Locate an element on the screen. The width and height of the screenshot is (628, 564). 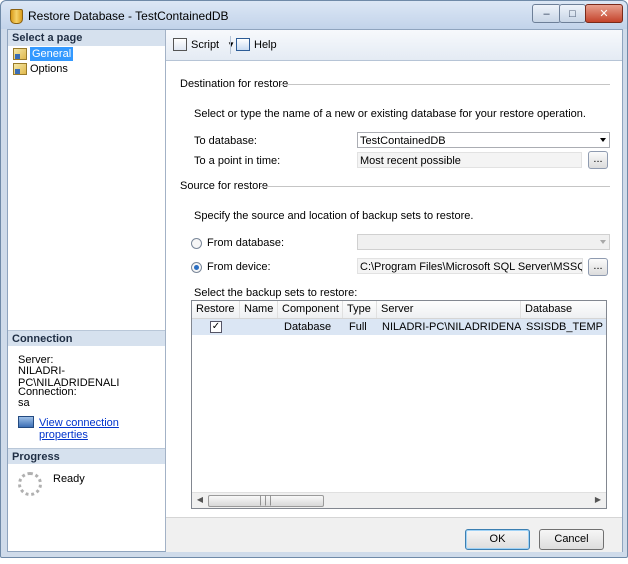
restore-cell: ✓ is located at coordinates (216, 327).